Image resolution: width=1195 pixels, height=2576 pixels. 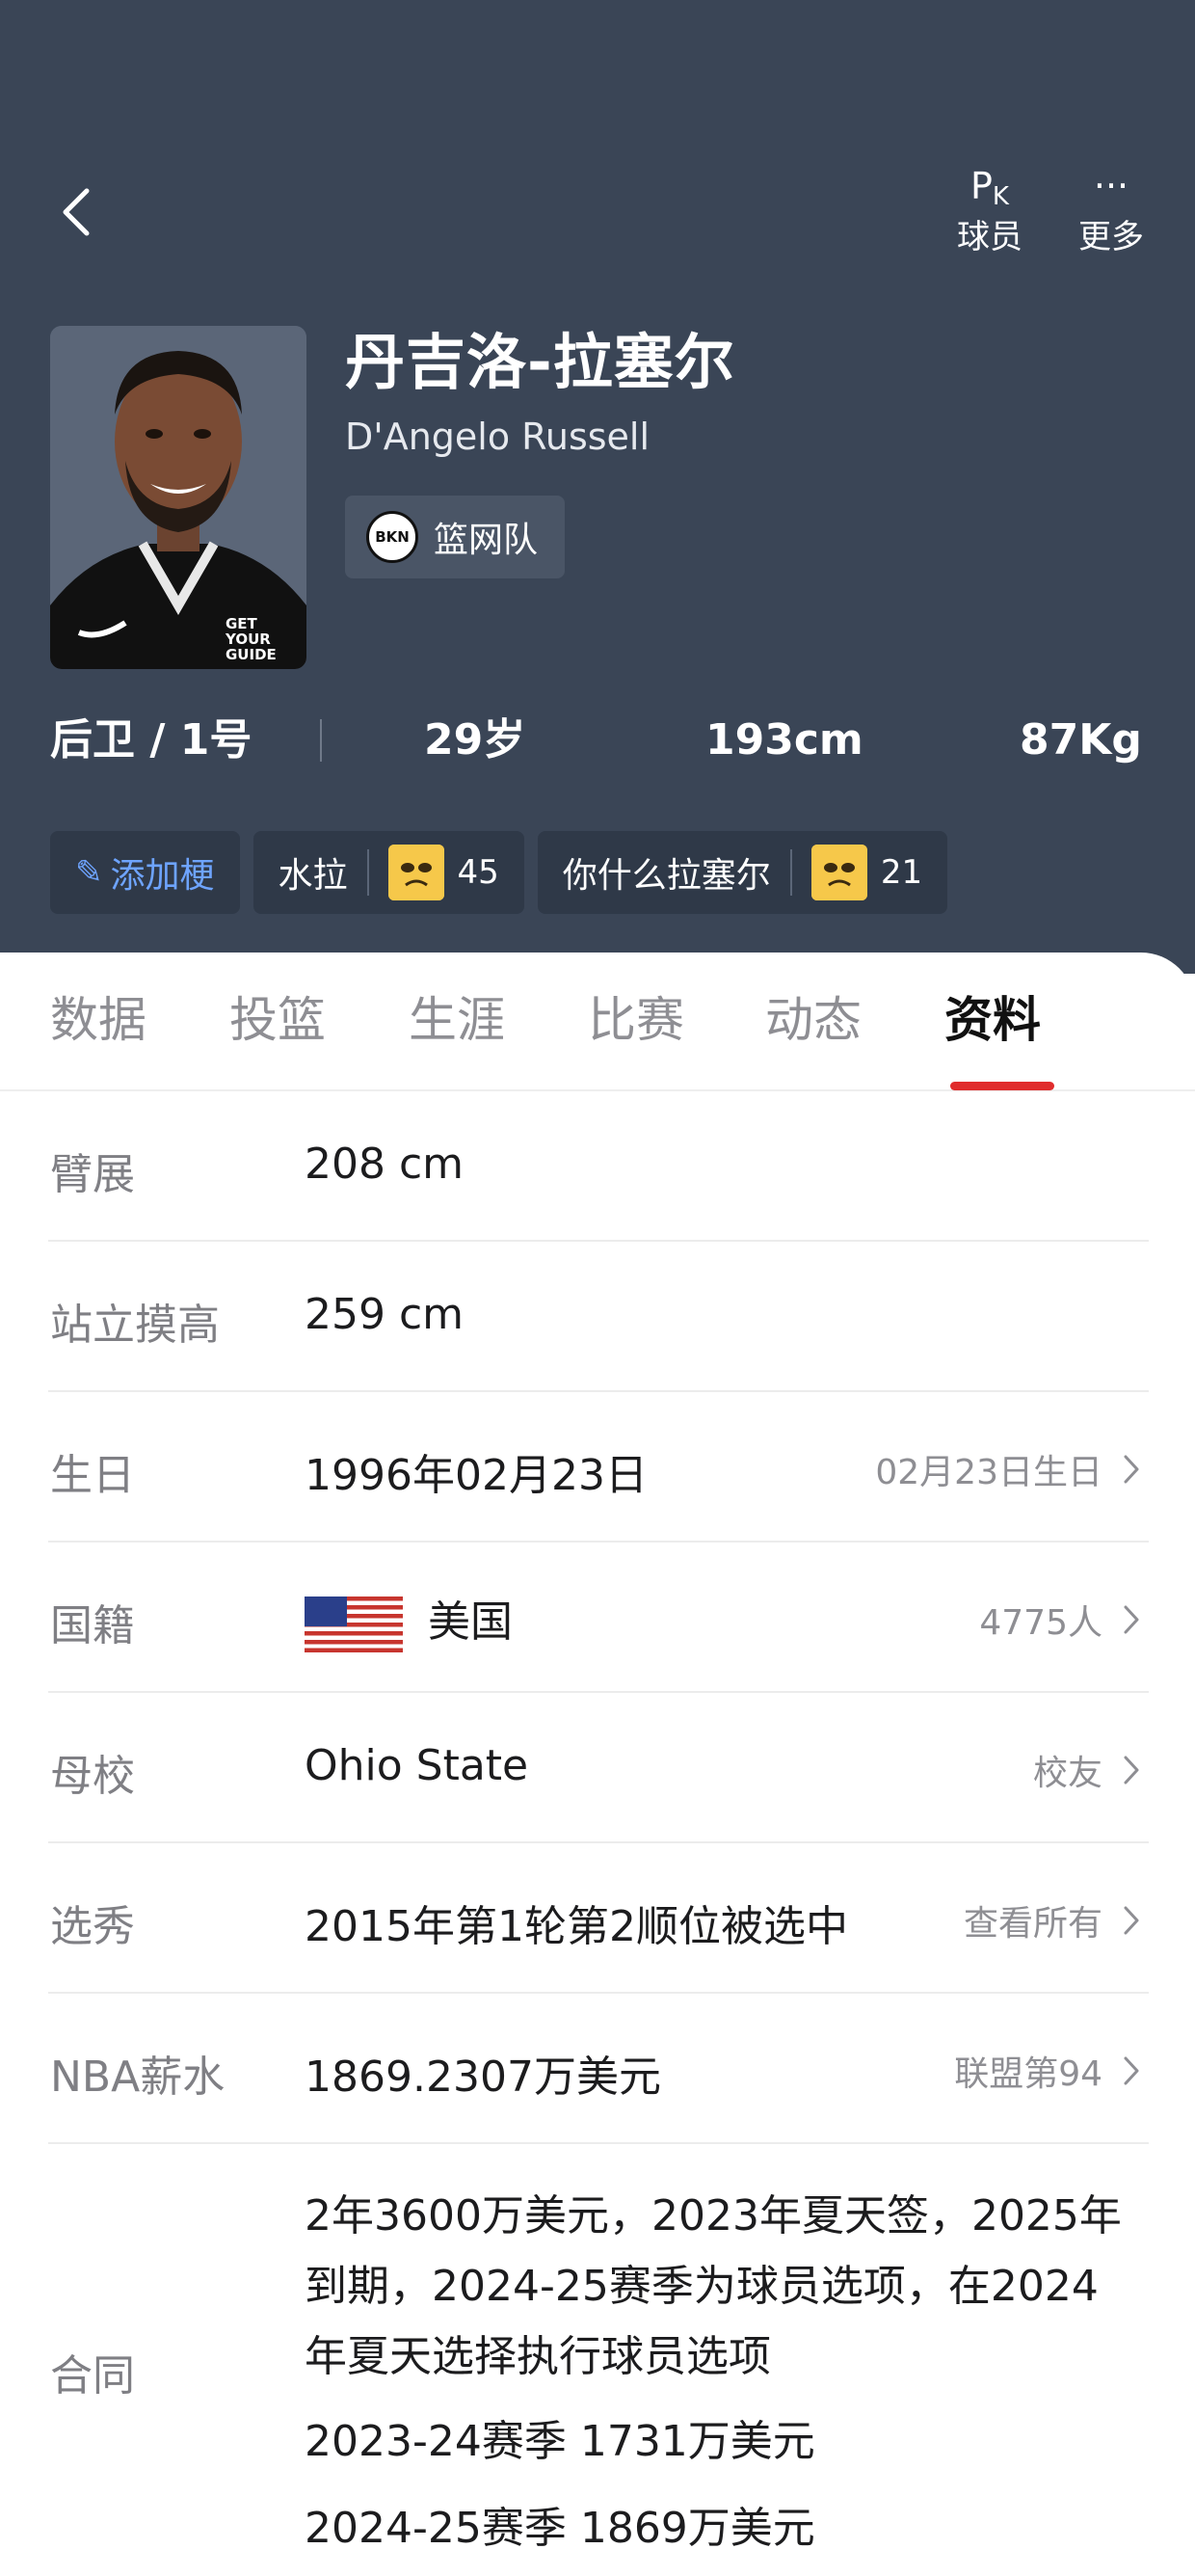 I want to click on college-link: 校友, so click(x=1087, y=1770).